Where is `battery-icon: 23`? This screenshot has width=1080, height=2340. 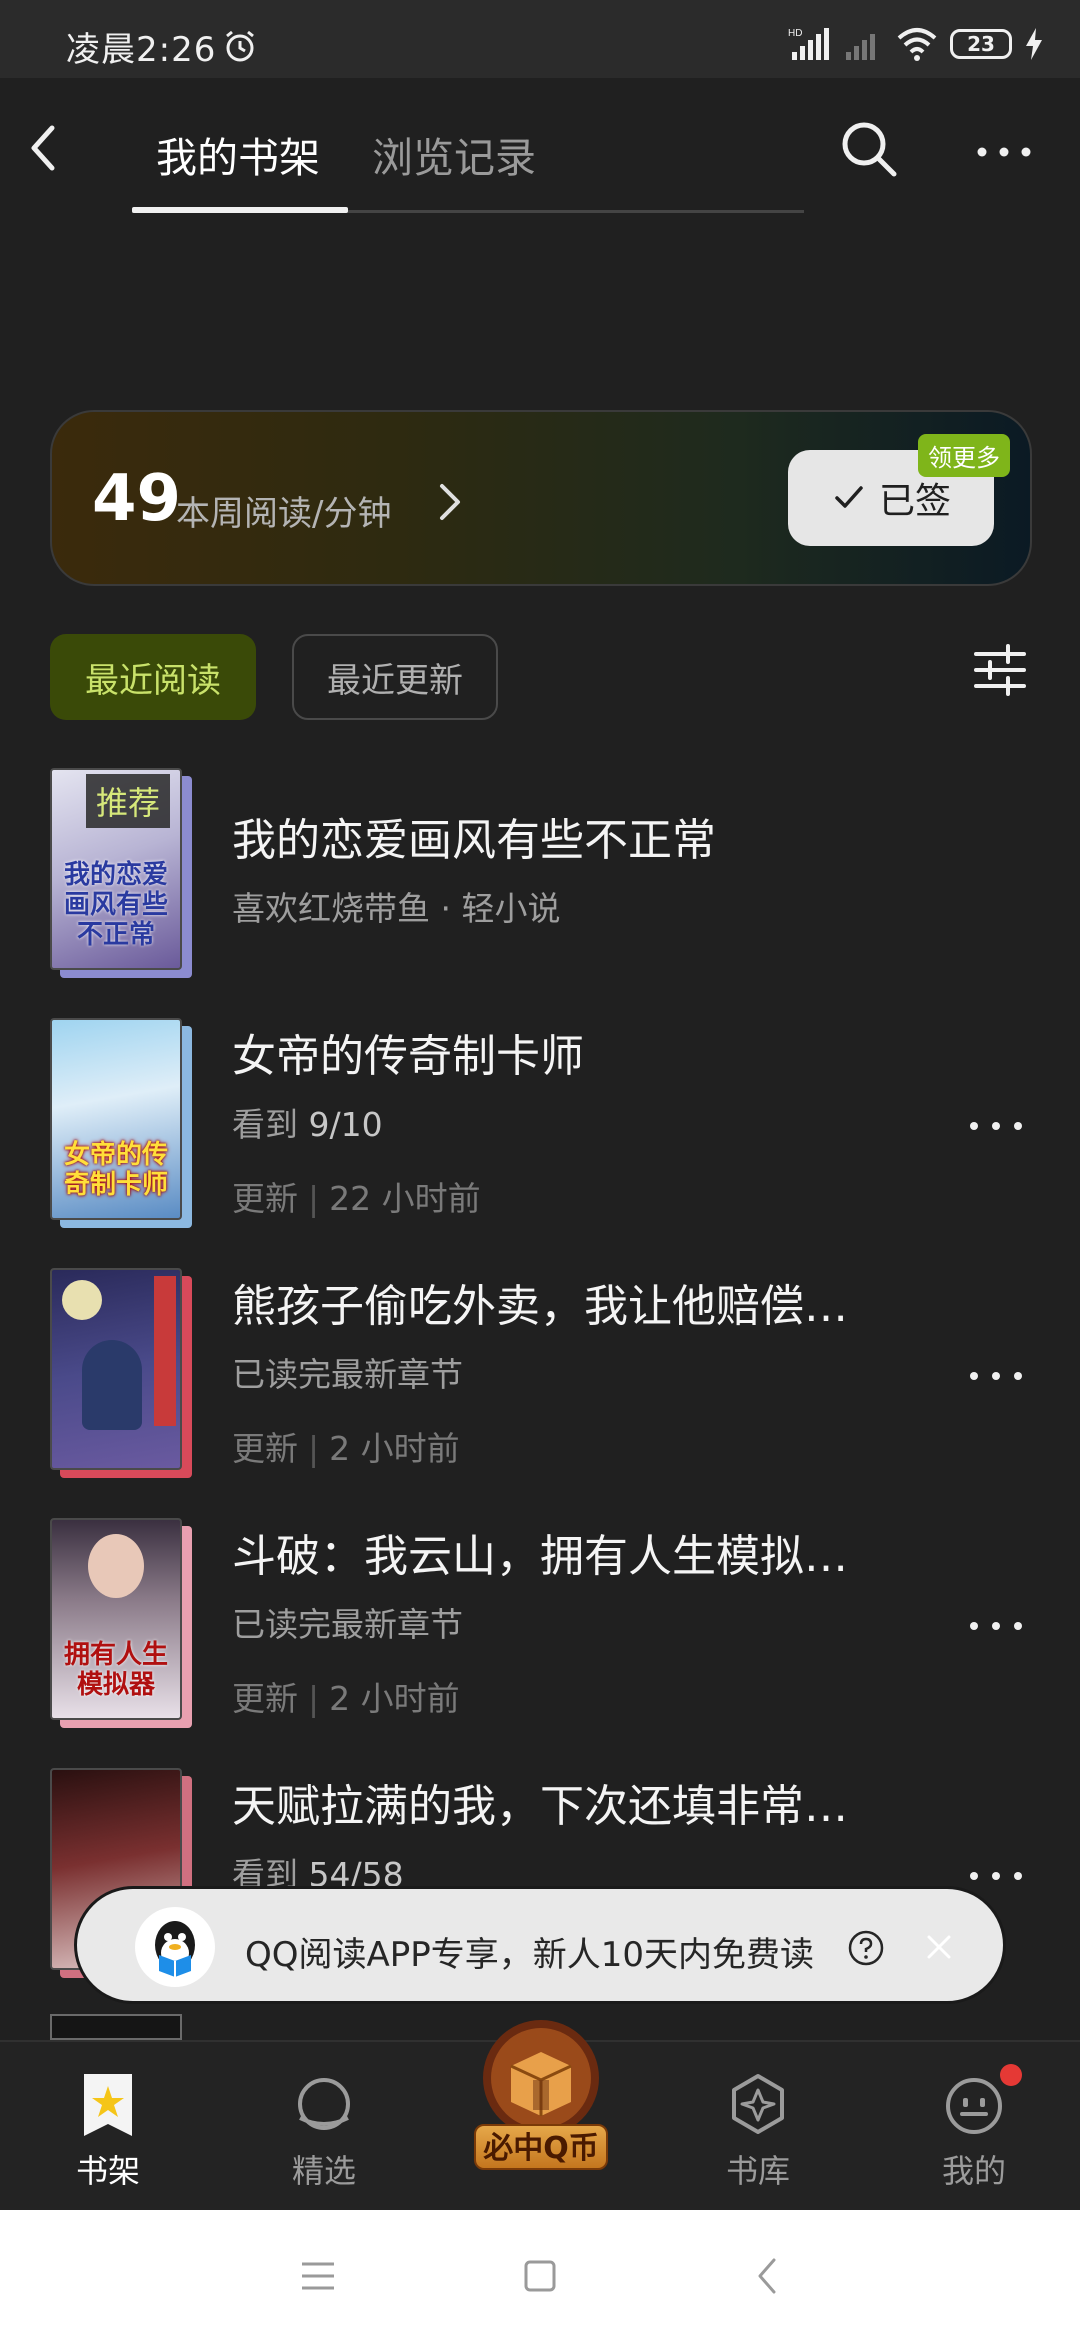
battery-icon: 23 is located at coordinates (981, 44).